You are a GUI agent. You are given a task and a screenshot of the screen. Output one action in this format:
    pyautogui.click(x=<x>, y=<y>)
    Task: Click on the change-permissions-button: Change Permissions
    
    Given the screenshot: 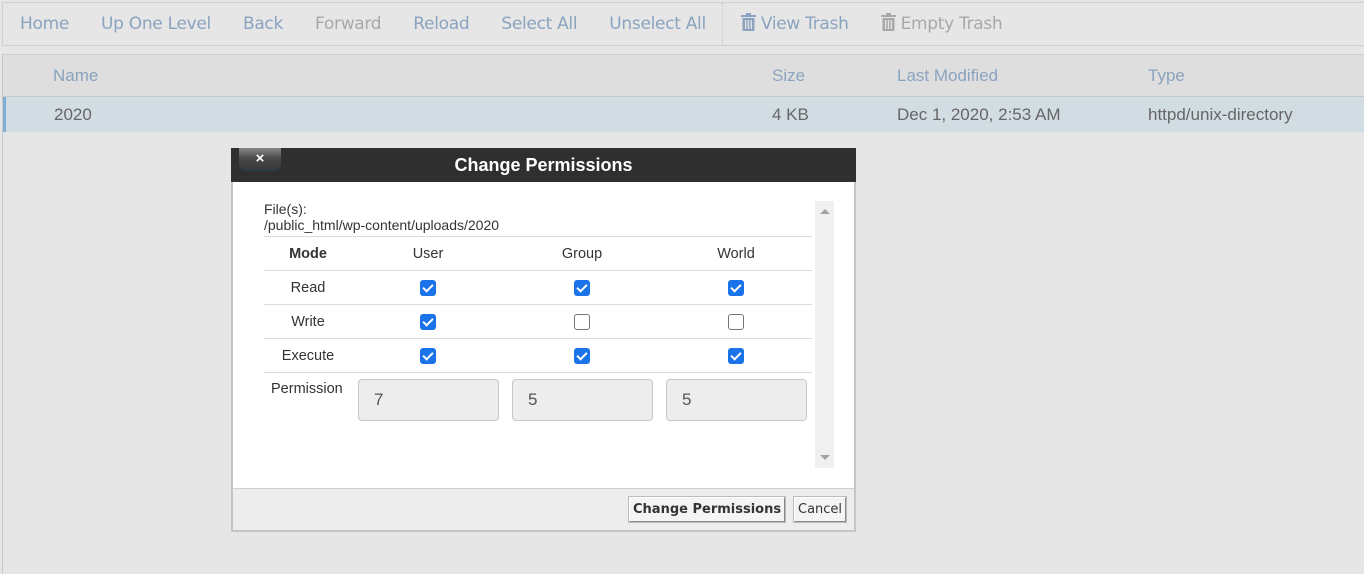 What is the action you would take?
    pyautogui.click(x=707, y=509)
    